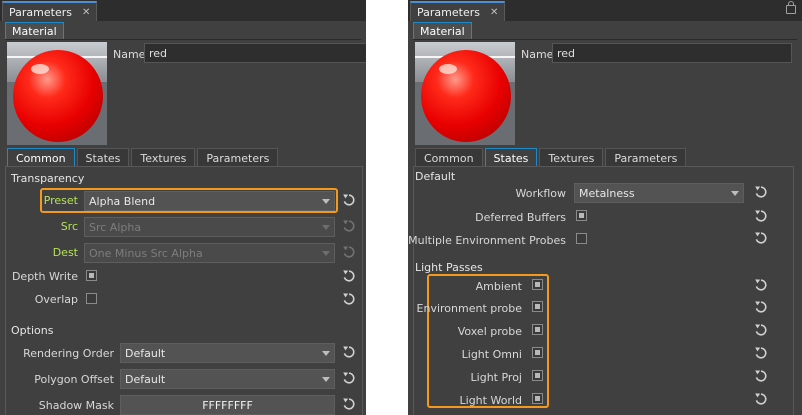  Describe the element at coordinates (145, 379) in the screenshot. I see `polygon-offset-value: Default` at that location.